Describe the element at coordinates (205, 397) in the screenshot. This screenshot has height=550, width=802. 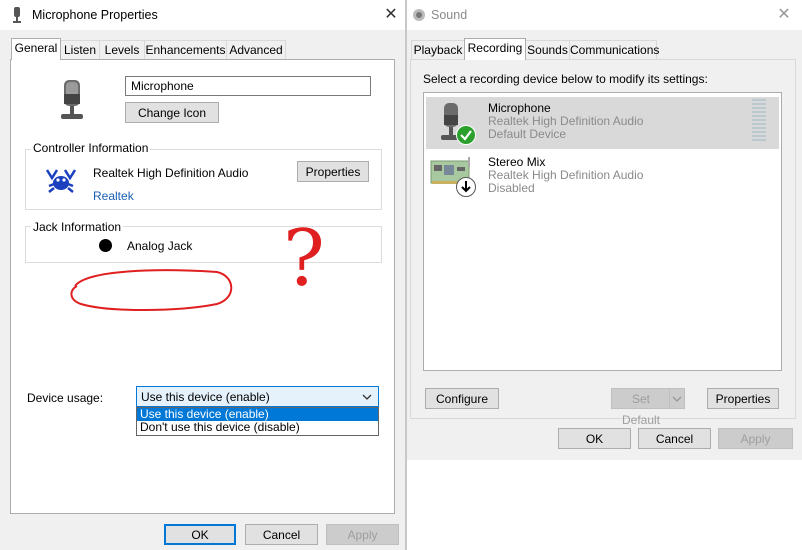
I see `device-usage-selected: Use this device (enable)` at that location.